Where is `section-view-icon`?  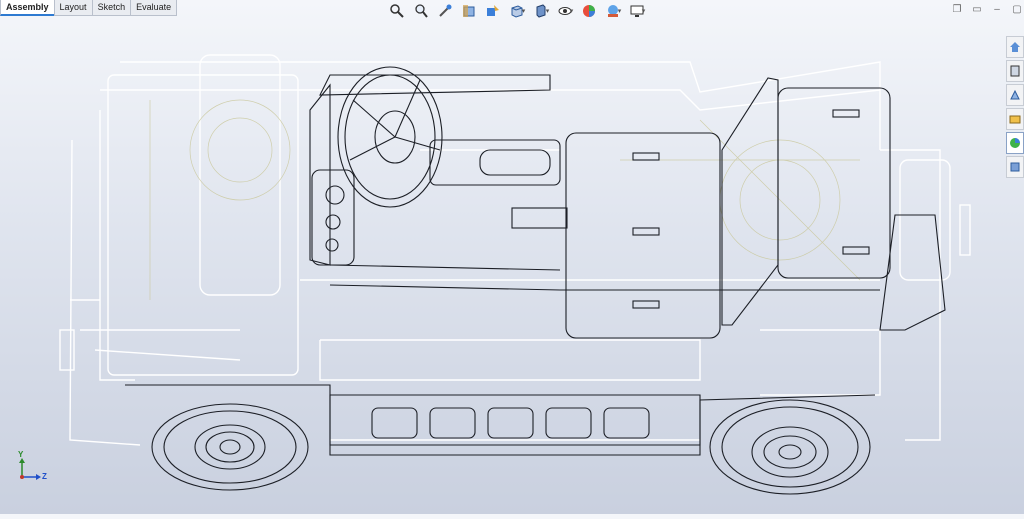
section-view-icon is located at coordinates (469, 11).